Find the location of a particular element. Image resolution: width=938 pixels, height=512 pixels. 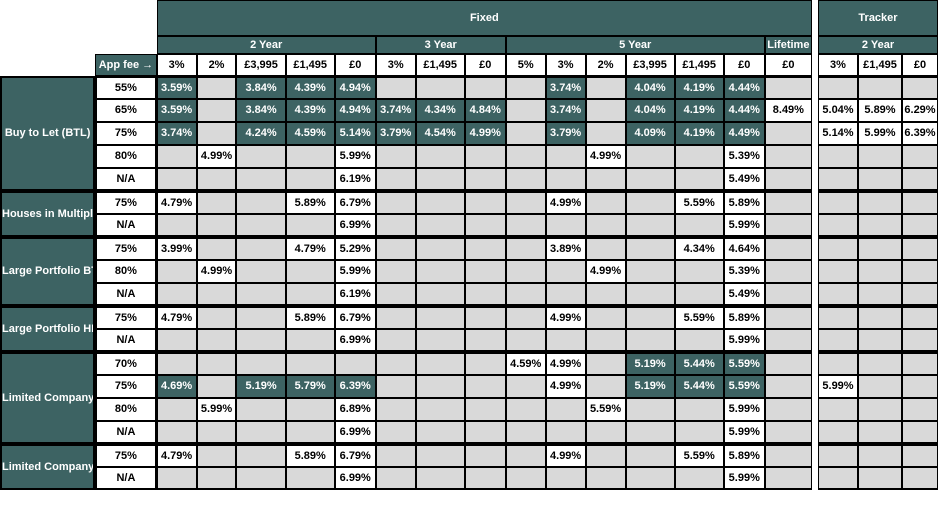

table-row: N/A 6.19% 5.49% is located at coordinates (406, 179).